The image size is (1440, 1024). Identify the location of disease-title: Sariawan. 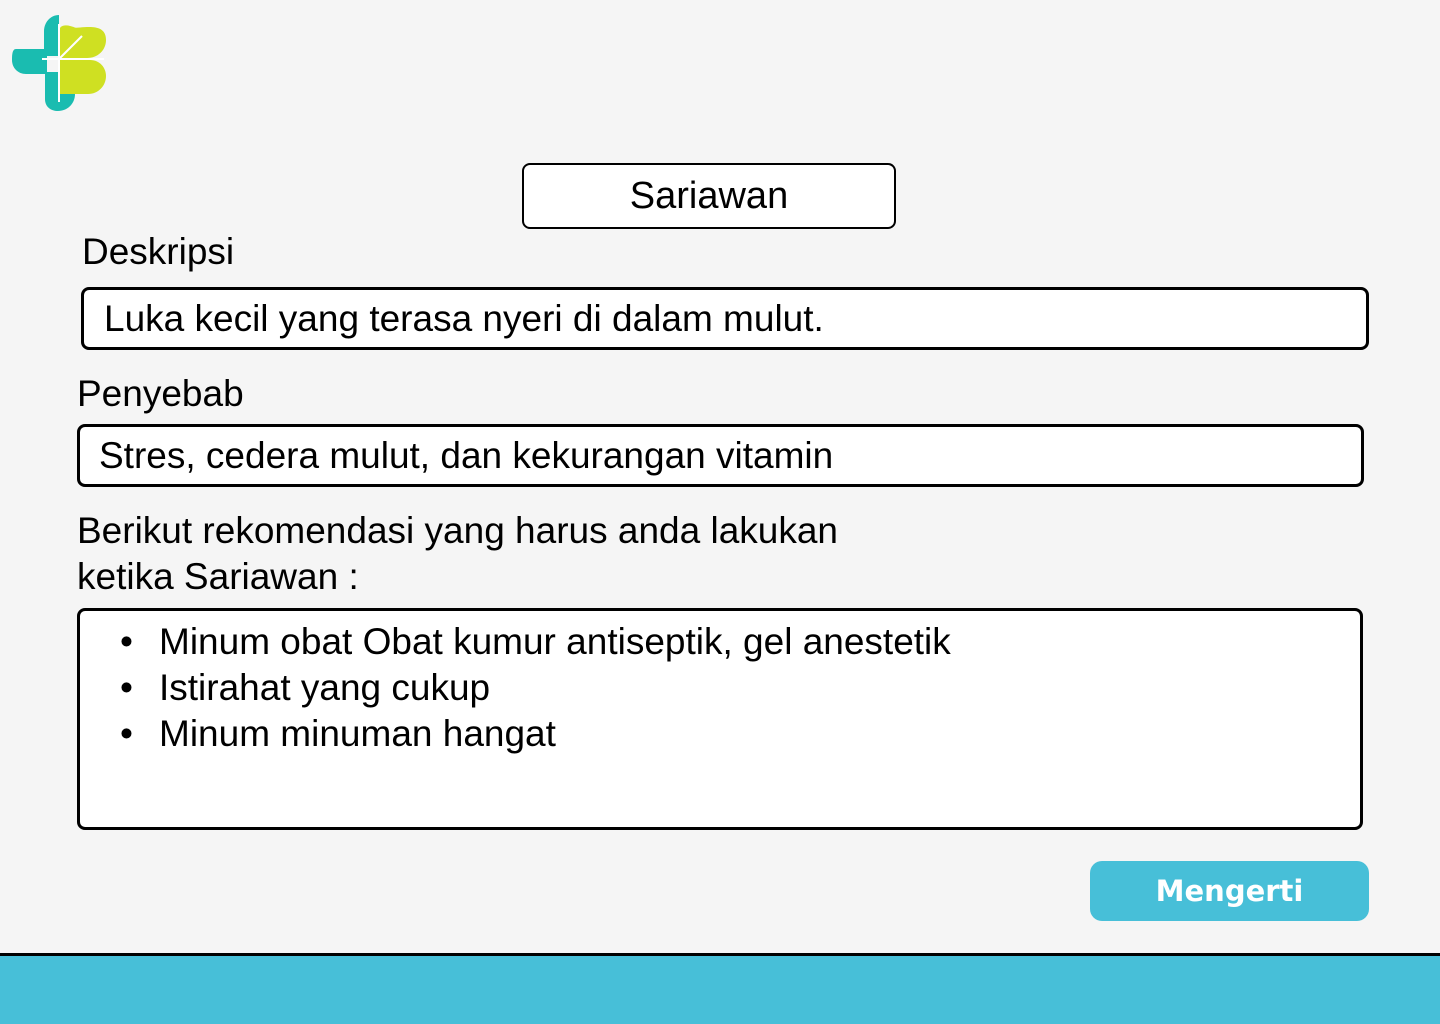
(709, 196).